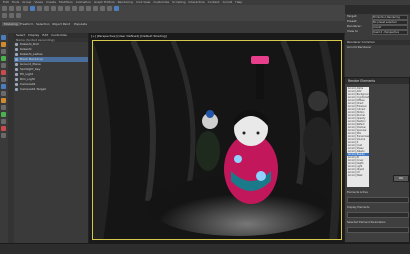  Describe the element at coordinates (208, 151) in the screenshot. I see `doll-left` at that location.